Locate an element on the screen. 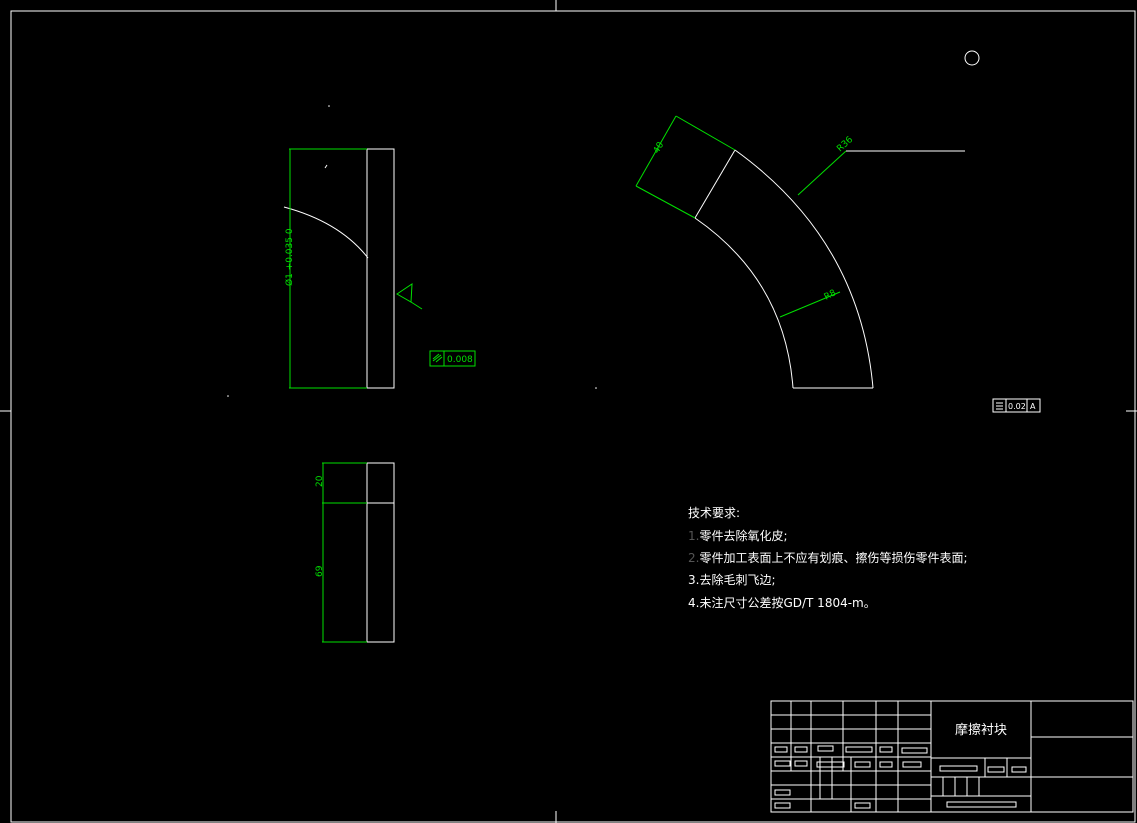 The height and width of the screenshot is (823, 1137). requirement-item-1: 1.零件去除氧化皮; is located at coordinates (738, 535).